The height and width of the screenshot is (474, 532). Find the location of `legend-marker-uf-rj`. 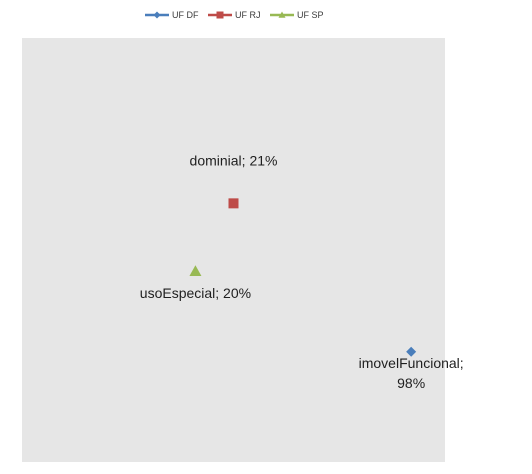

legend-marker-uf-rj is located at coordinates (220, 15).